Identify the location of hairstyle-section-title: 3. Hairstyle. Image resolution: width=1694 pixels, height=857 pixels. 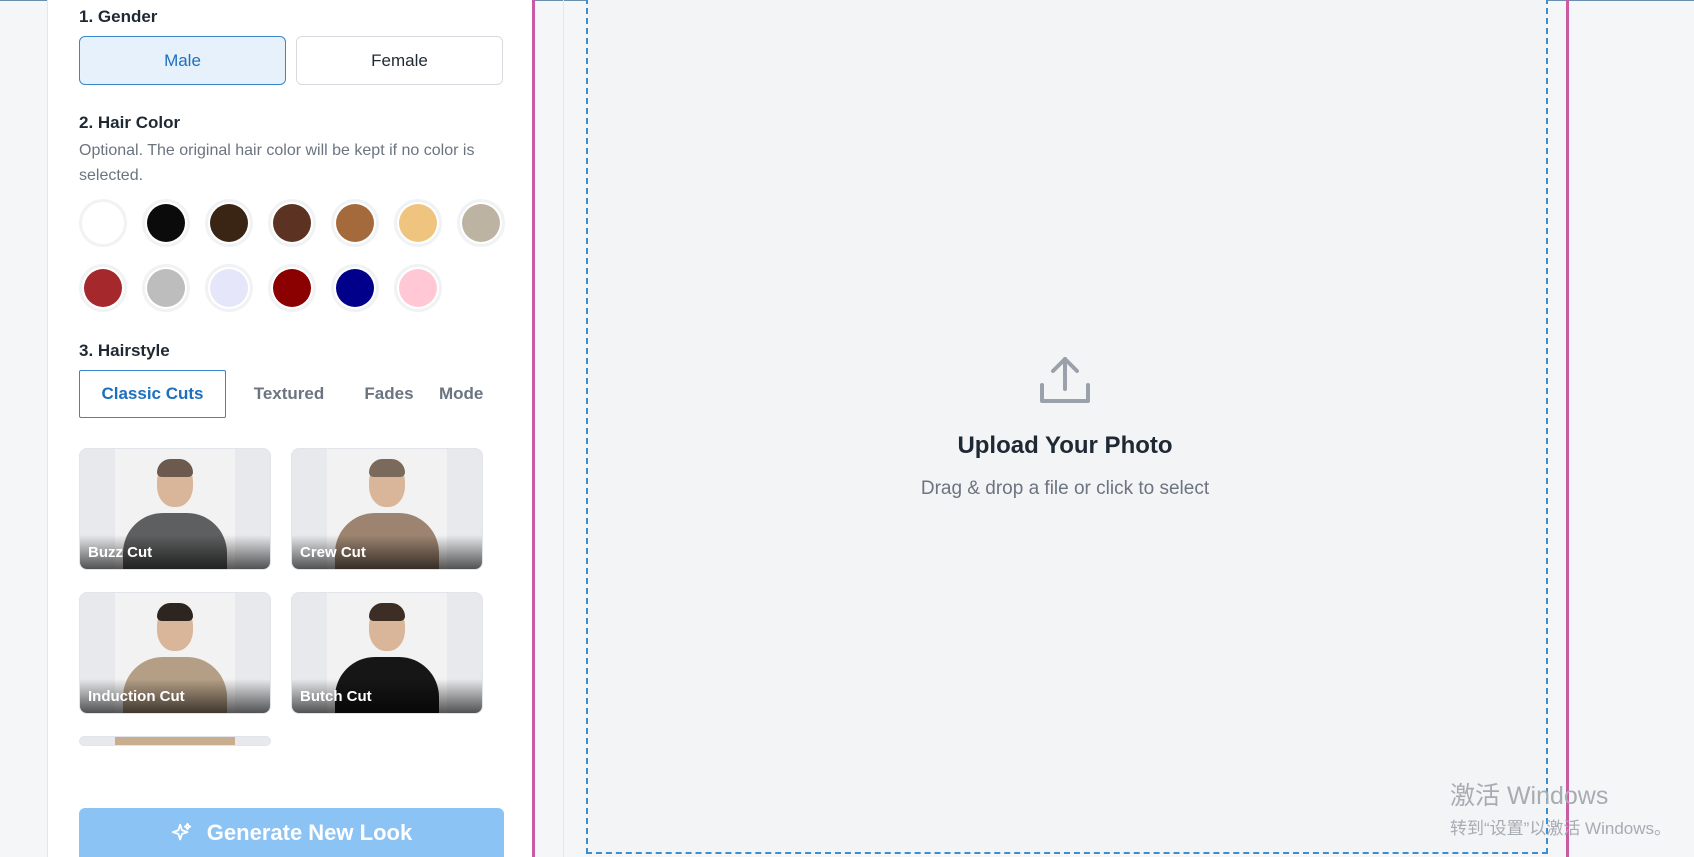
(124, 350).